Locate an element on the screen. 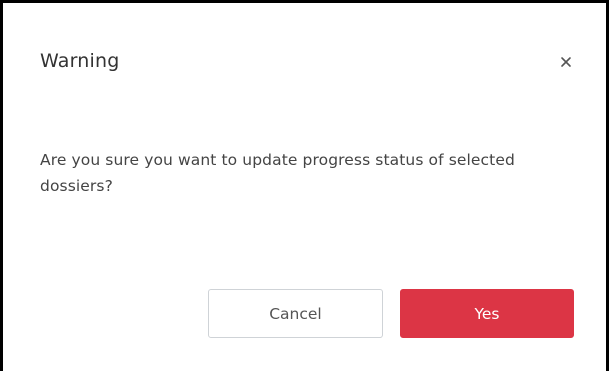  cancel-button: Cancel is located at coordinates (295, 313).